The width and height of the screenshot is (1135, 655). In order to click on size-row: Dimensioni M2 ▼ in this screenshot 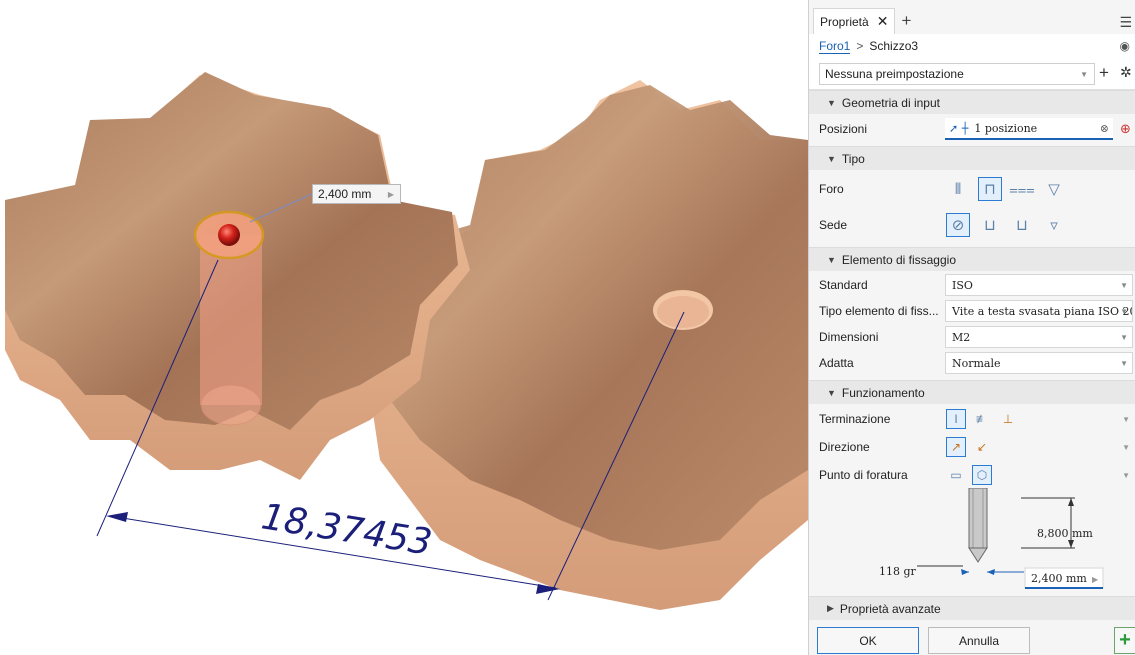, I will do `click(972, 337)`.